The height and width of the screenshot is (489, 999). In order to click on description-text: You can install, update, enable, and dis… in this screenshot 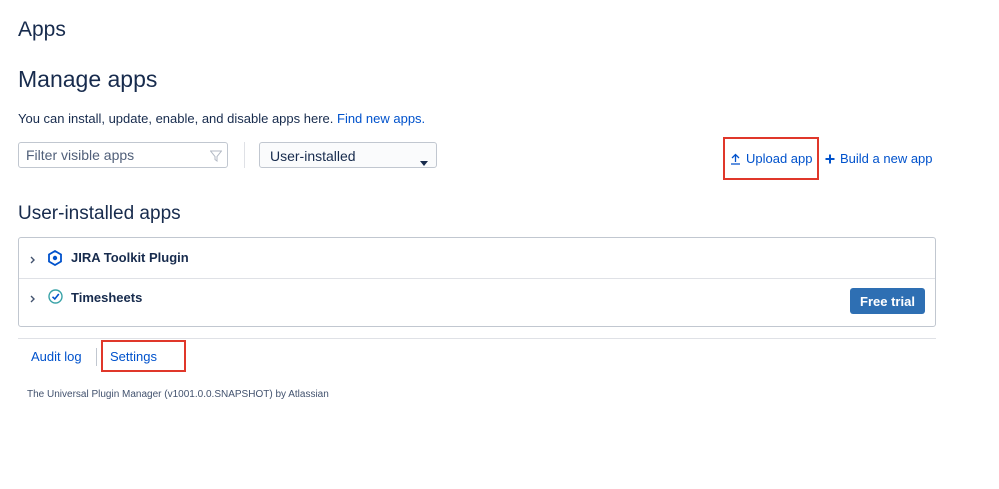, I will do `click(176, 118)`.